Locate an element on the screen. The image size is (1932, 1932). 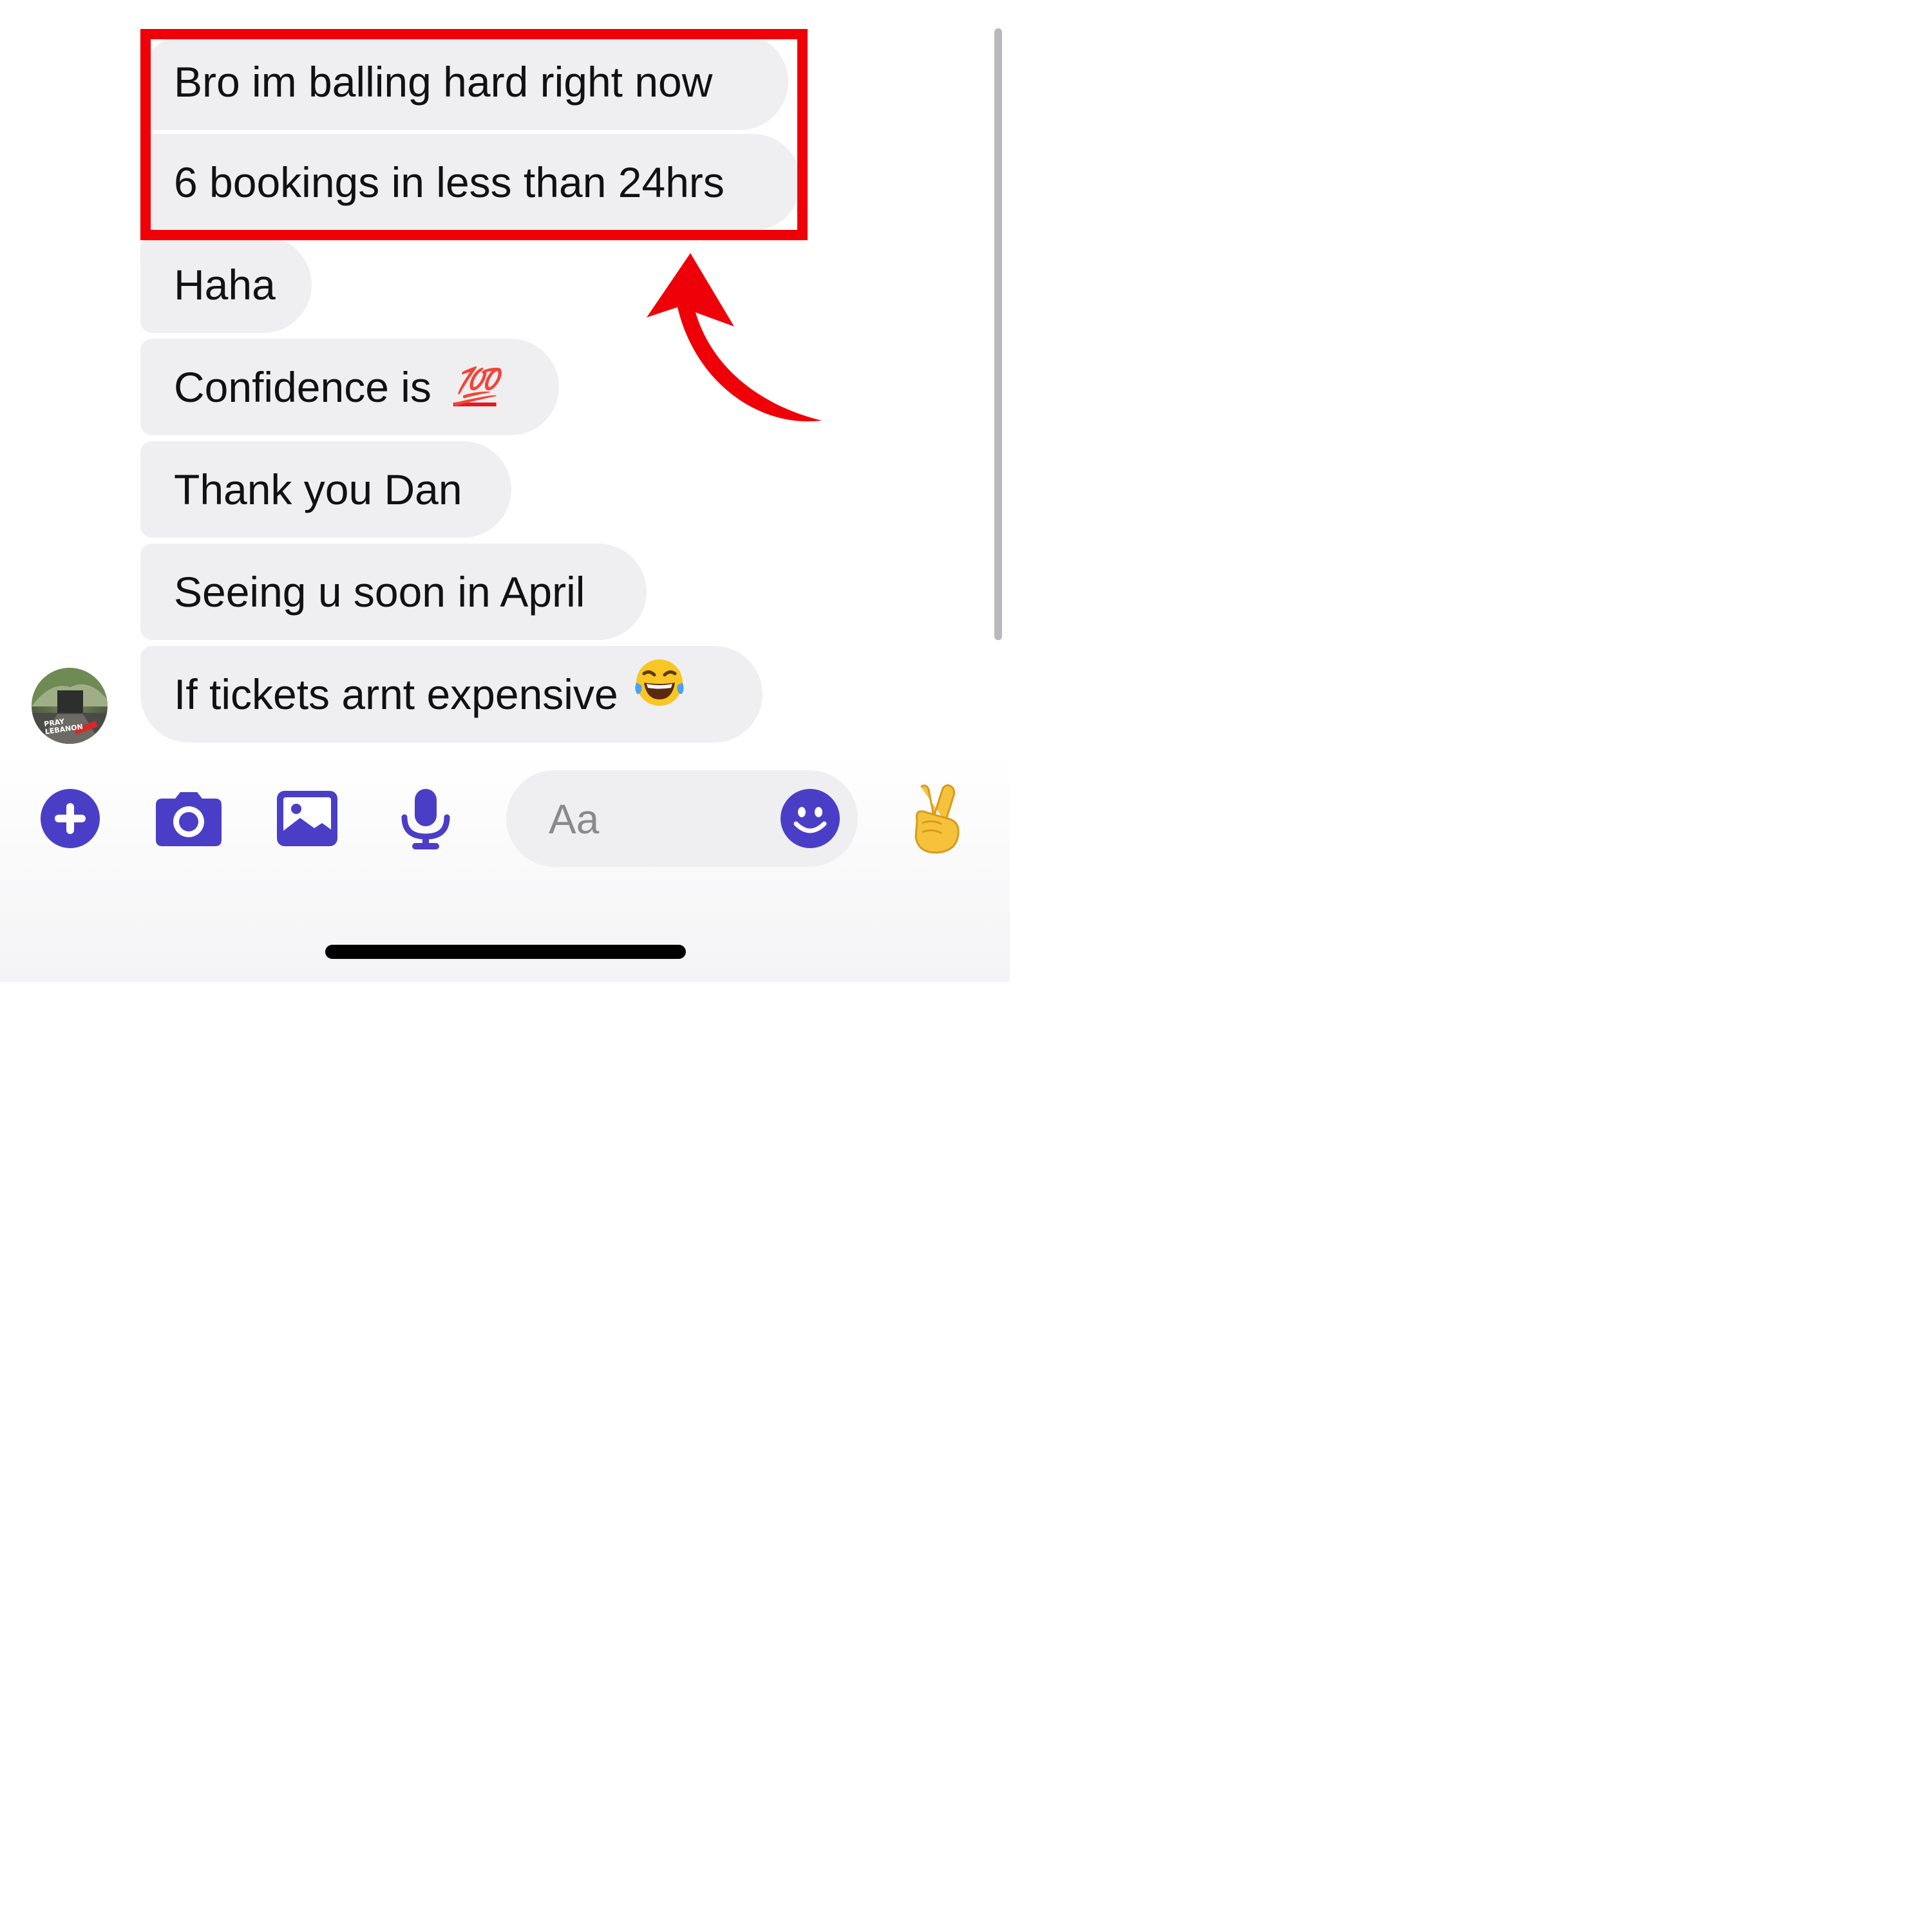
message-bubble: Seeing u soon in April is located at coordinates (394, 592).